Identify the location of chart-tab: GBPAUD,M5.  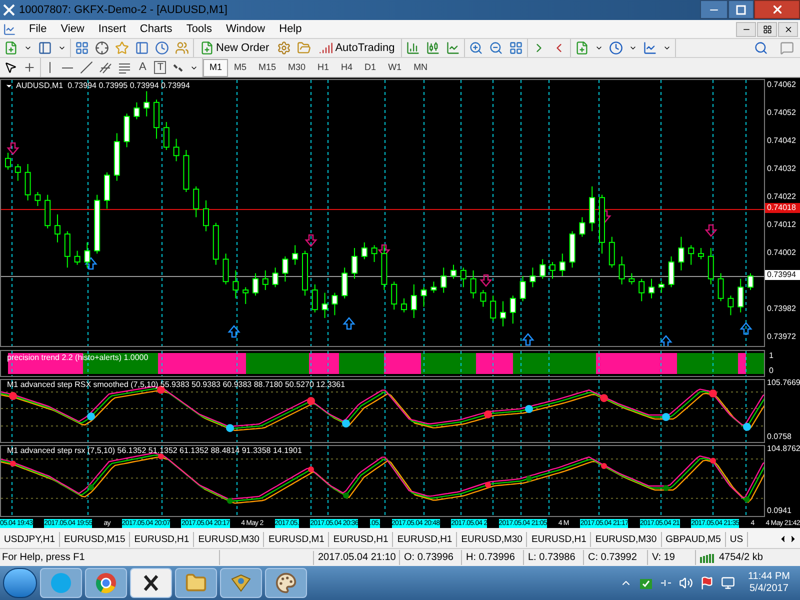
(694, 539).